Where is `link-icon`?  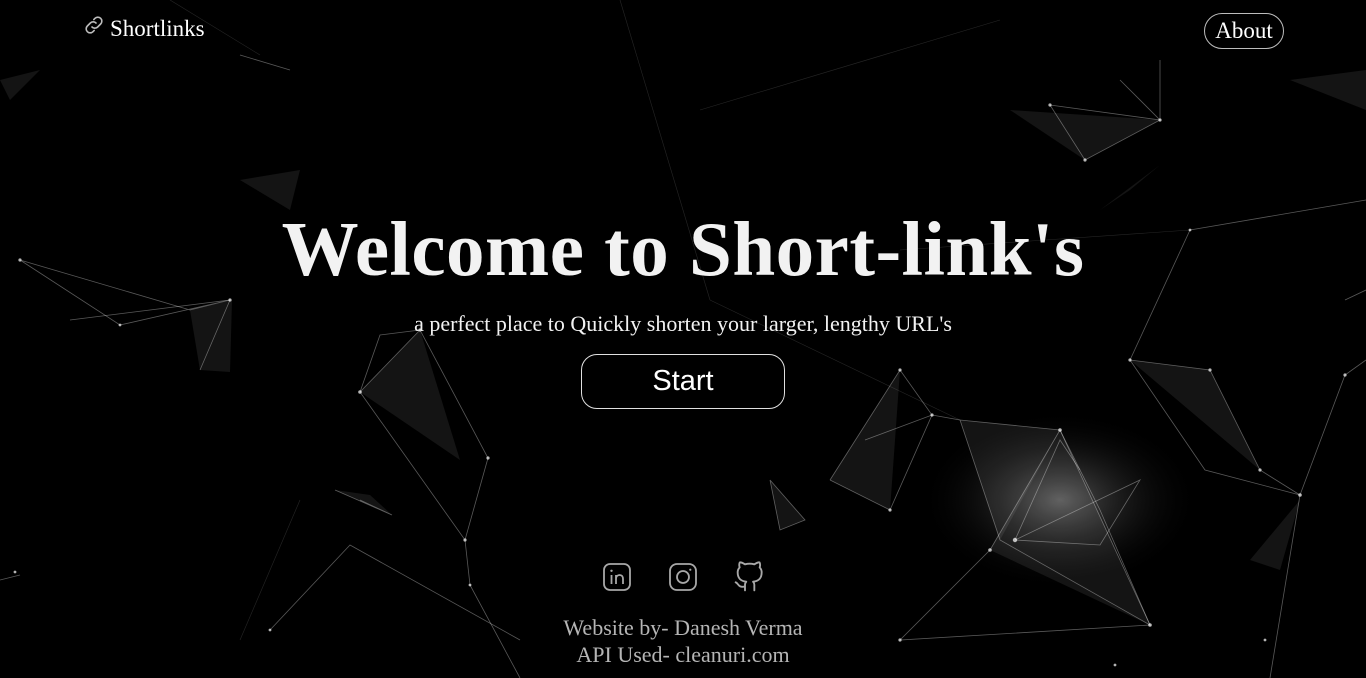 link-icon is located at coordinates (94, 25).